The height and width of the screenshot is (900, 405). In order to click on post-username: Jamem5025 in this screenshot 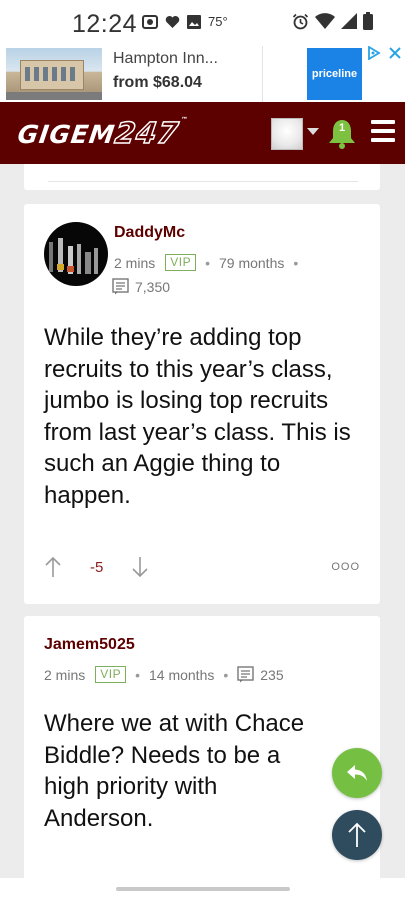, I will do `click(89, 645)`.